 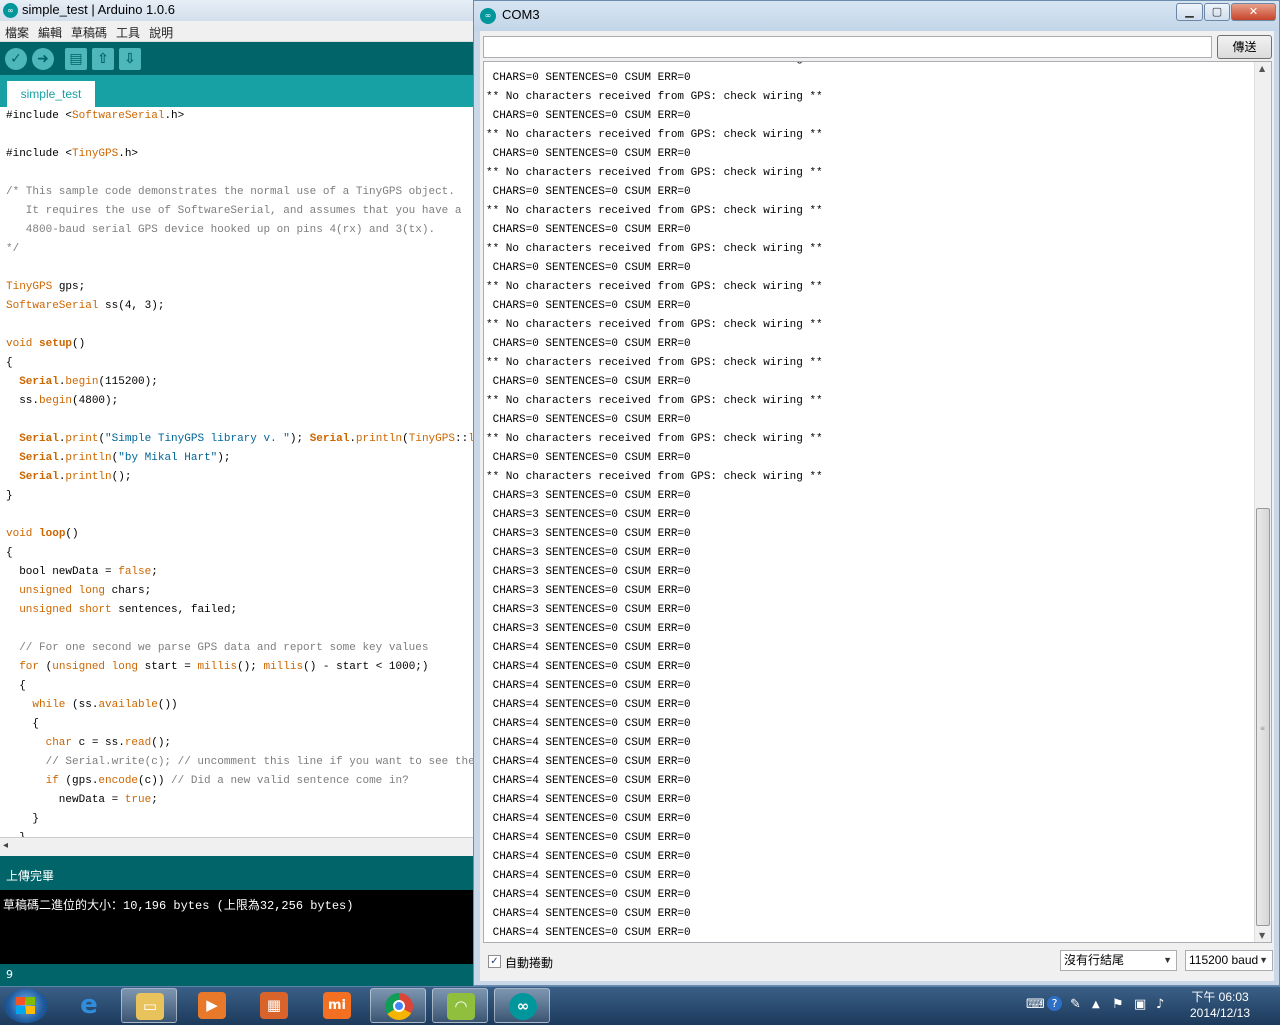 I want to click on network-icon: ▣, so click(x=1140, y=1004).